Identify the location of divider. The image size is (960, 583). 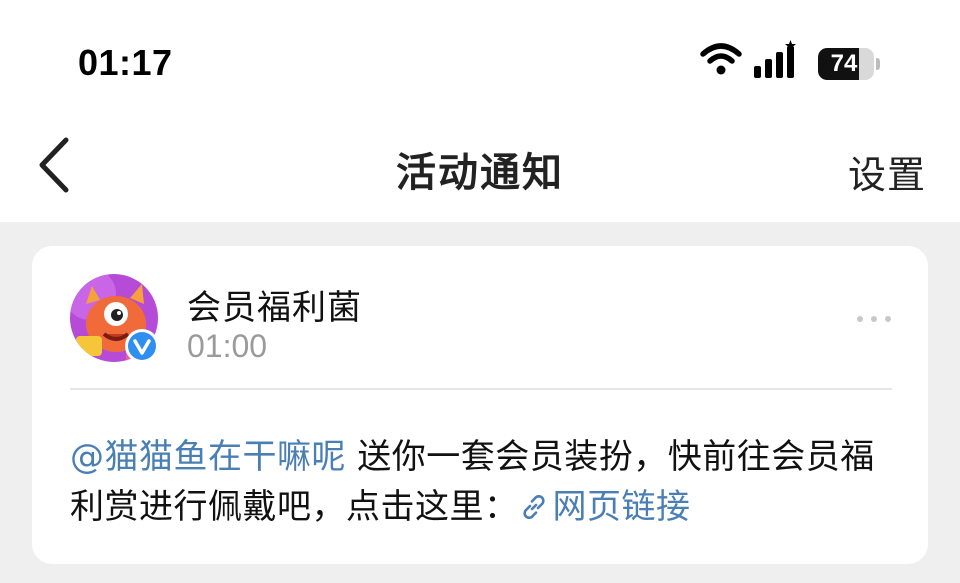
(481, 389).